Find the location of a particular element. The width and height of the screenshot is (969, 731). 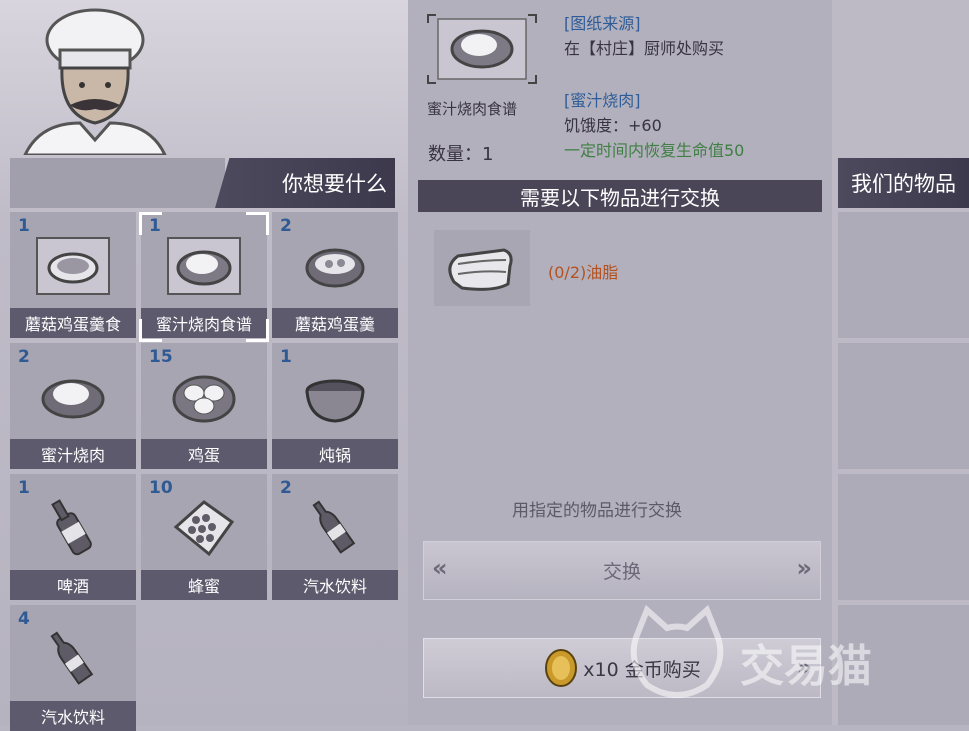

item-label: 蜂蜜 is located at coordinates (204, 585).